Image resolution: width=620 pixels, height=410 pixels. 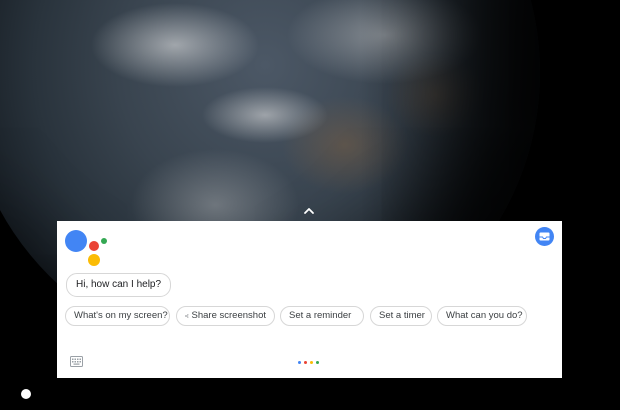 What do you see at coordinates (482, 316) in the screenshot?
I see `chip-what-can-you-do: What can you do?` at bounding box center [482, 316].